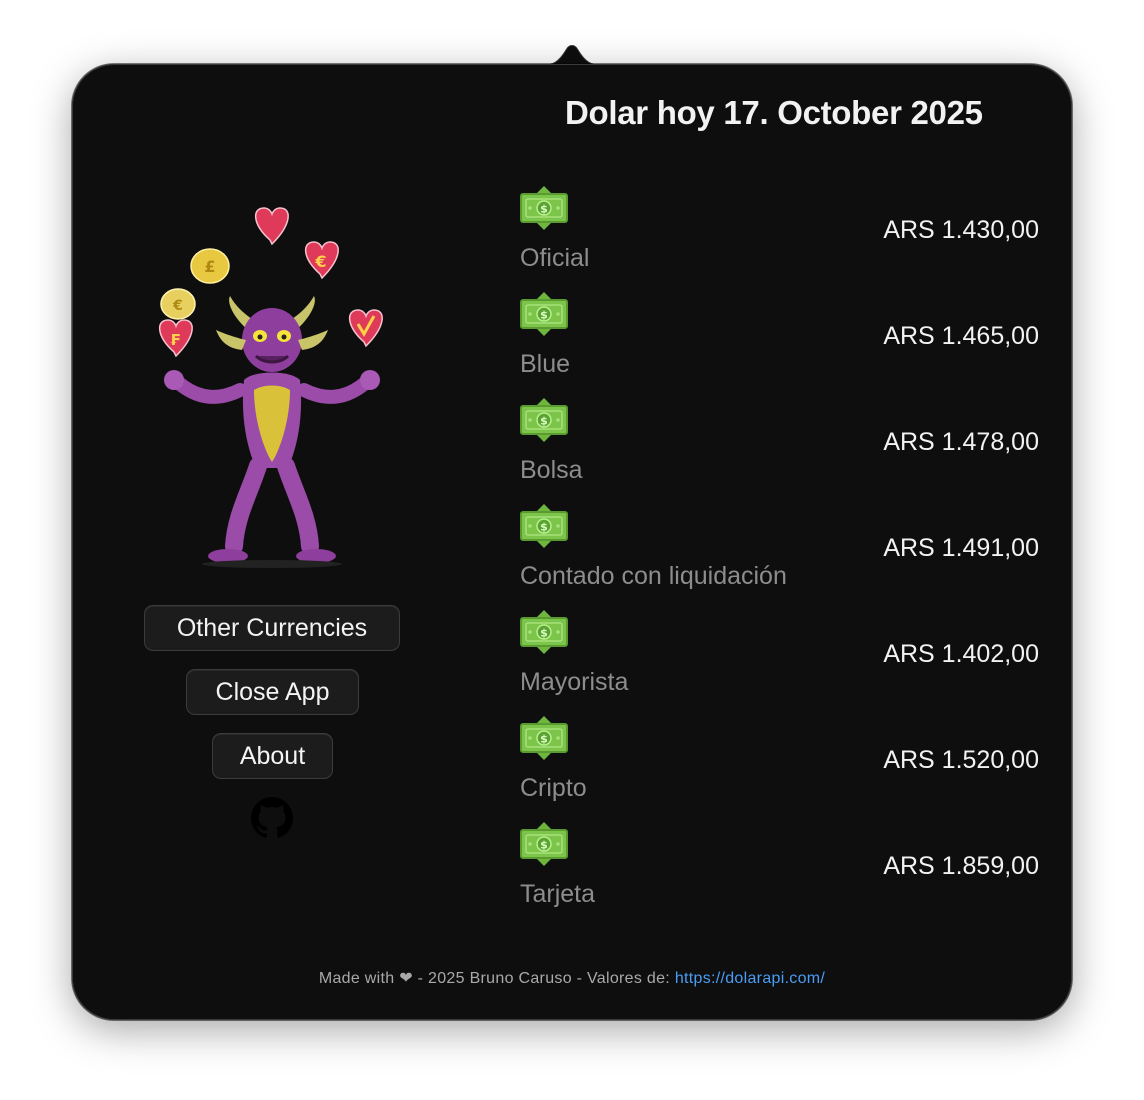 The image size is (1144, 1100). What do you see at coordinates (356, 978) in the screenshot?
I see `footer-text-before: Made with` at bounding box center [356, 978].